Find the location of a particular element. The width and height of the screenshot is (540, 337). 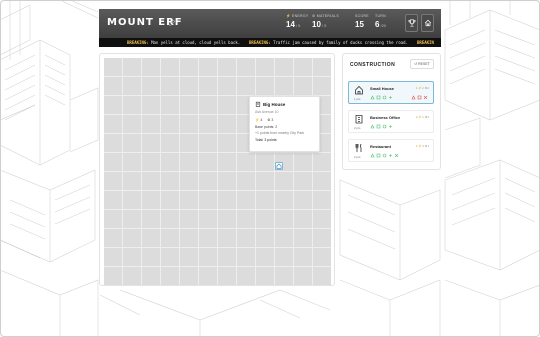

build-card-business-office: 2 pts Business Office 2 ⚡1 ⚙2 is located at coordinates (391, 121).